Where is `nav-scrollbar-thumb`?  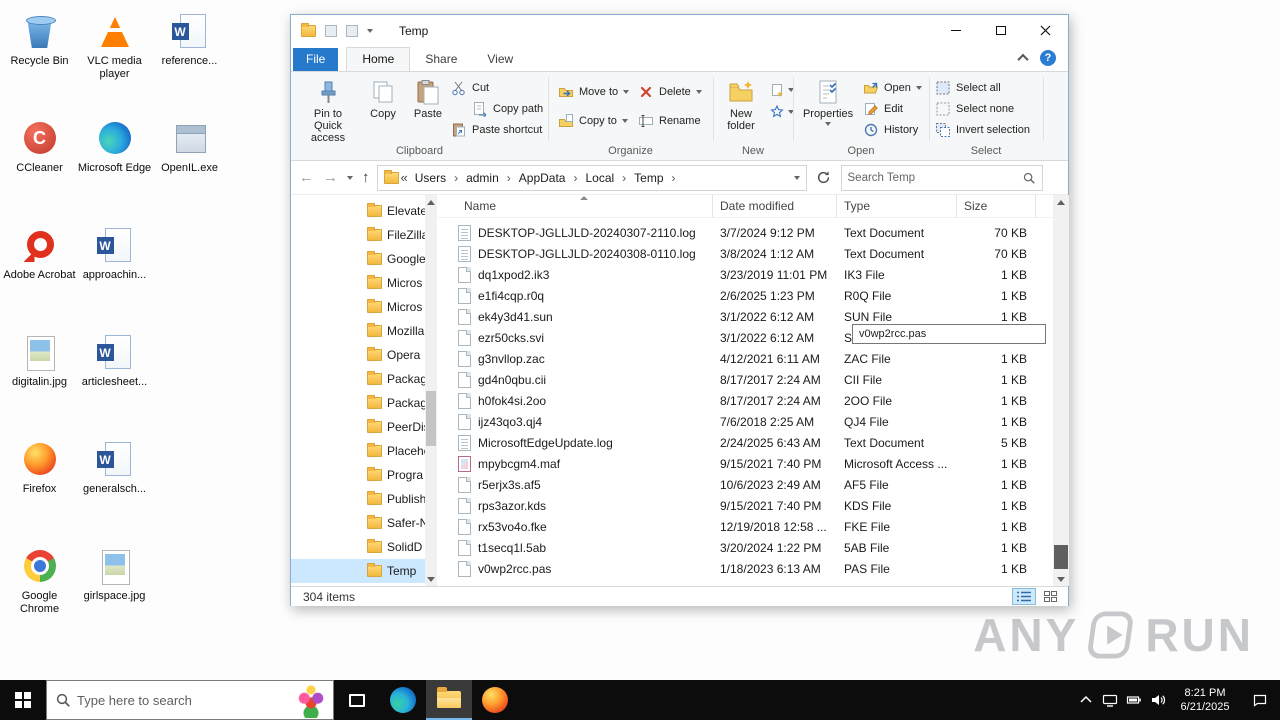
nav-scrollbar-thumb is located at coordinates (431, 418).